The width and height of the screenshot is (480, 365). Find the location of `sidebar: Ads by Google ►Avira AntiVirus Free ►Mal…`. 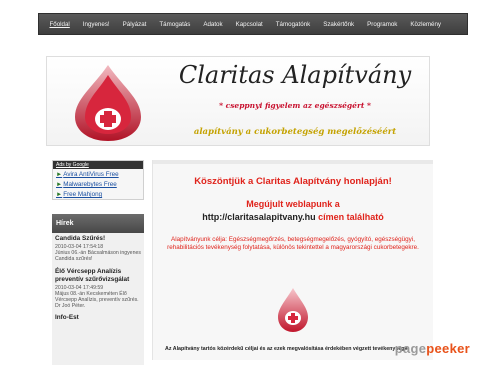

sidebar: Ads by Google ►Avira AntiVirus Free ►Mal… is located at coordinates (98, 262).